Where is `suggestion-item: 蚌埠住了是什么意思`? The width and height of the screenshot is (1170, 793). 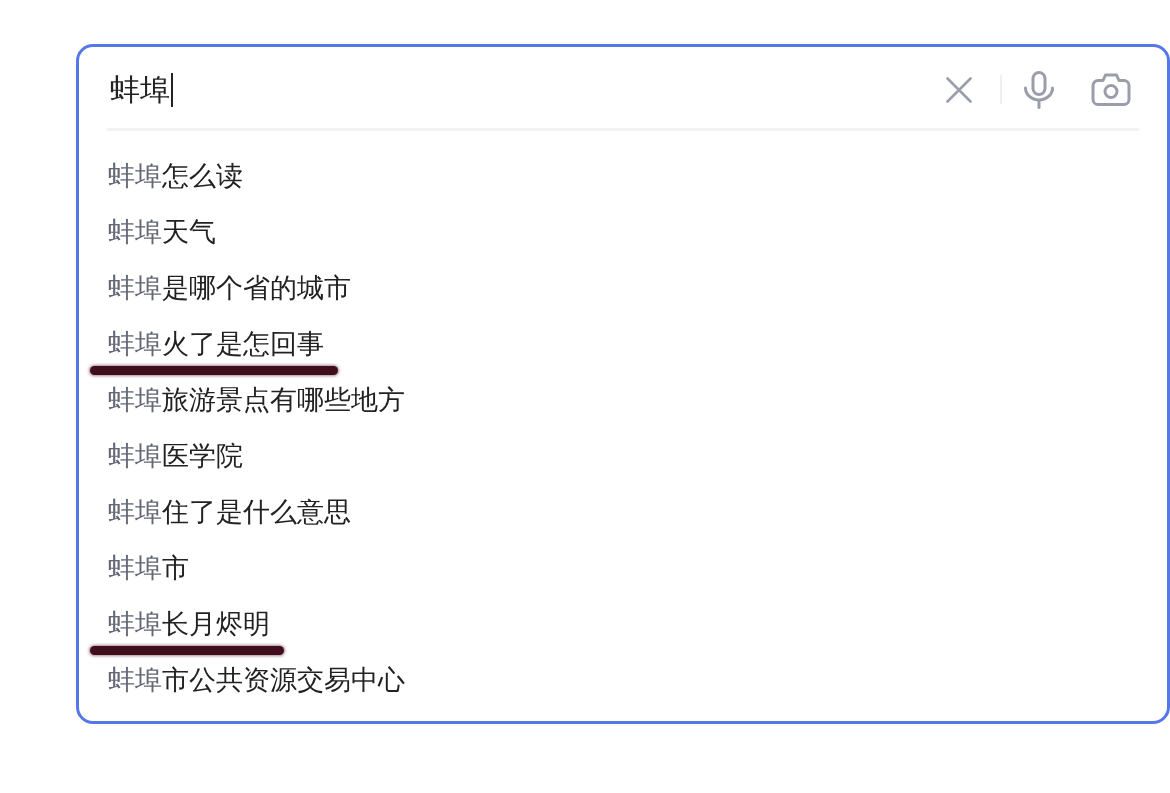
suggestion-item: 蚌埠住了是什么意思 is located at coordinates (229, 512).